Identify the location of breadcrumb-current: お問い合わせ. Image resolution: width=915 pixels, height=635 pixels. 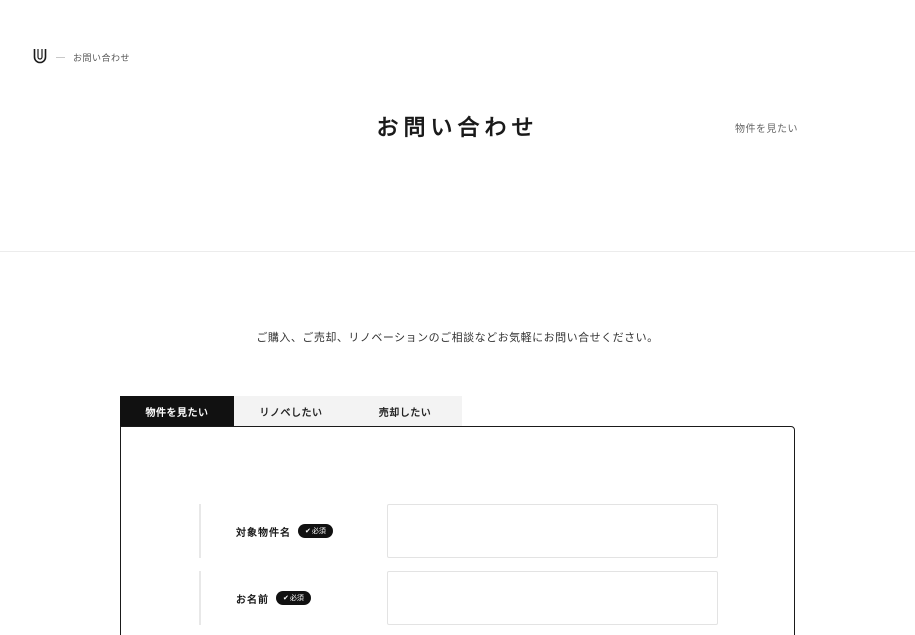
(102, 59).